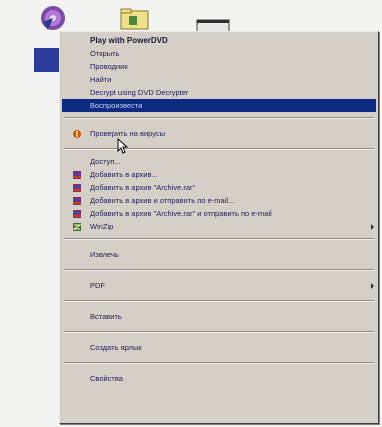  Describe the element at coordinates (77, 226) in the screenshot. I see `winzip-icon` at that location.